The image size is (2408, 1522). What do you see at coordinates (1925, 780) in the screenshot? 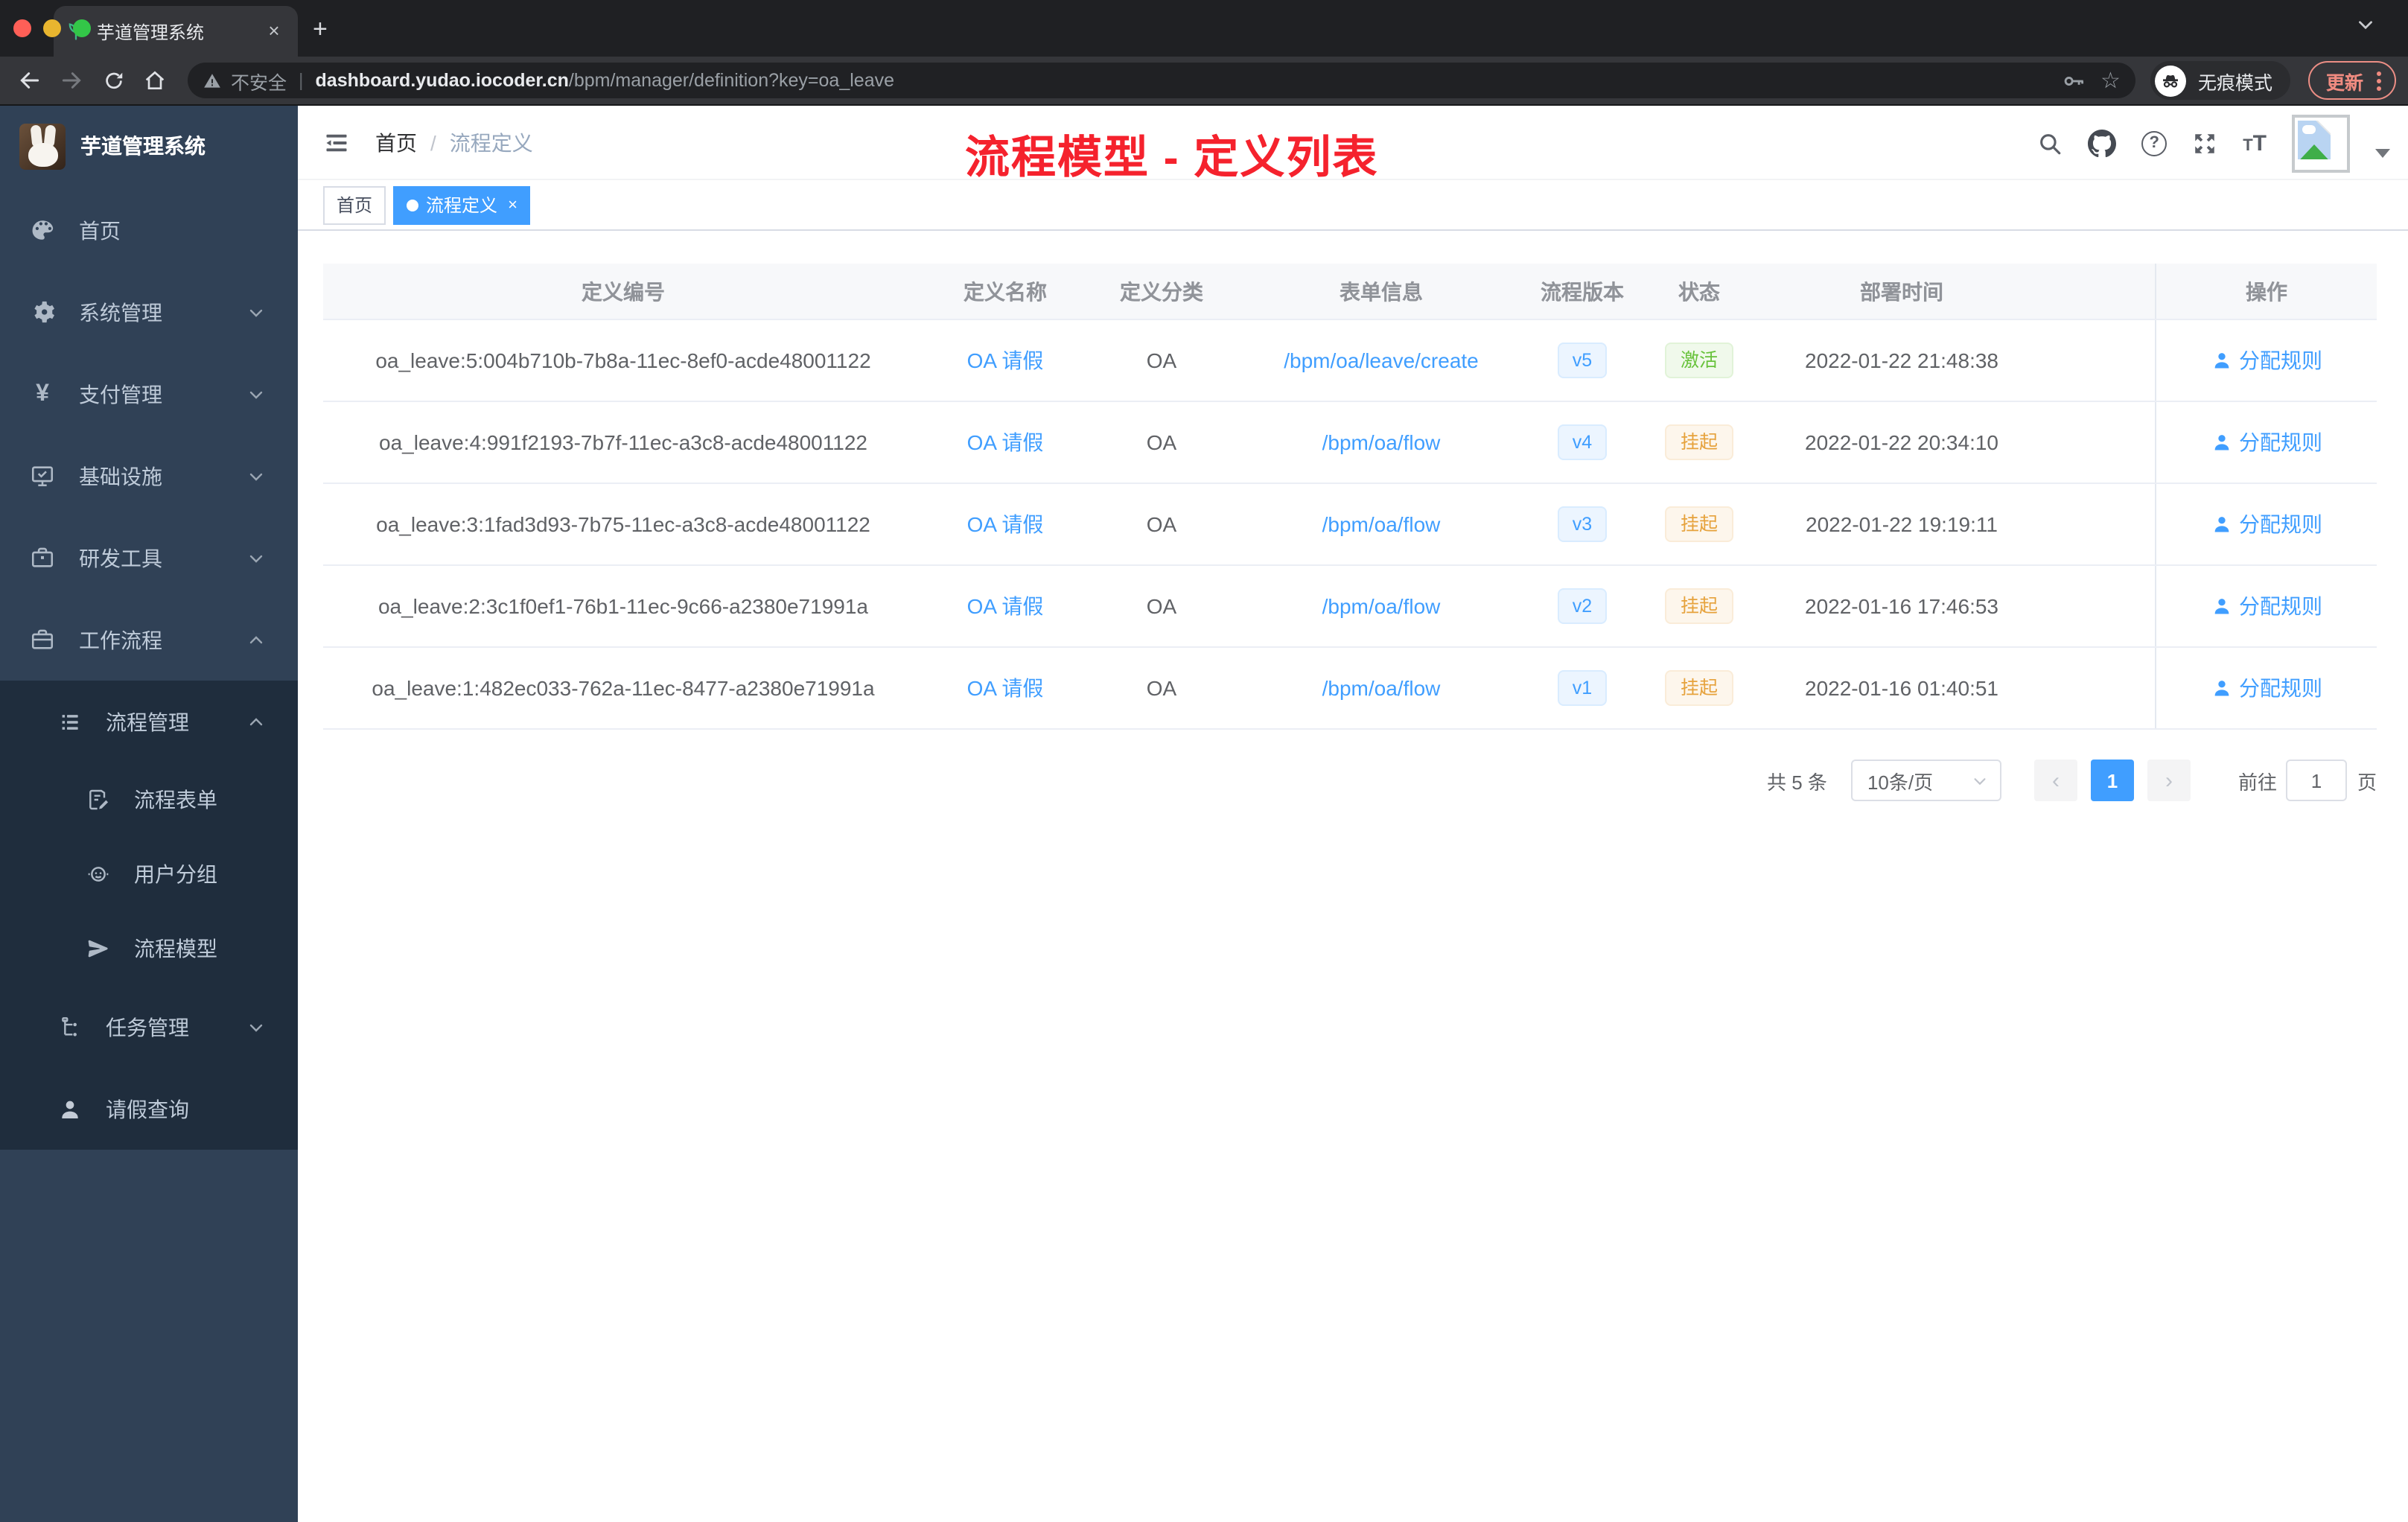
I see `page-size-select: 10条/页` at bounding box center [1925, 780].